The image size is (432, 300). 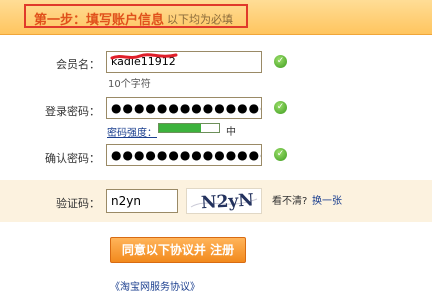 What do you see at coordinates (184, 155) in the screenshot?
I see `confirm-password-input: ●●●●●●●●●●●●●●●` at bounding box center [184, 155].